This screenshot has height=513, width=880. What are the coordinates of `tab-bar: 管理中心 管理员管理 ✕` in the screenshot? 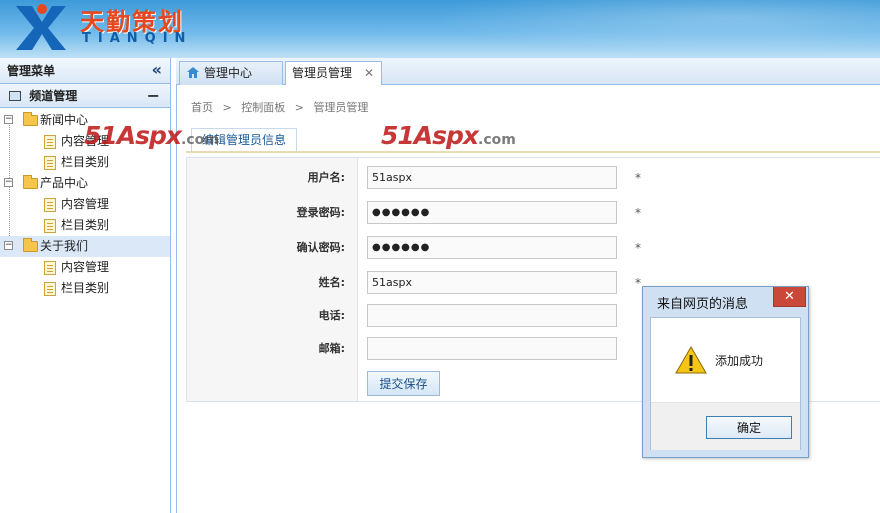 It's located at (528, 72).